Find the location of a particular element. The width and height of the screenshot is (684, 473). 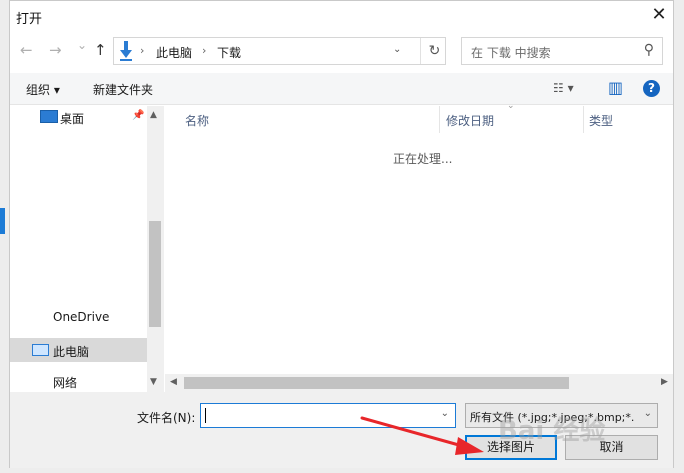

sidebar-item-network: 网络 is located at coordinates (78, 381).